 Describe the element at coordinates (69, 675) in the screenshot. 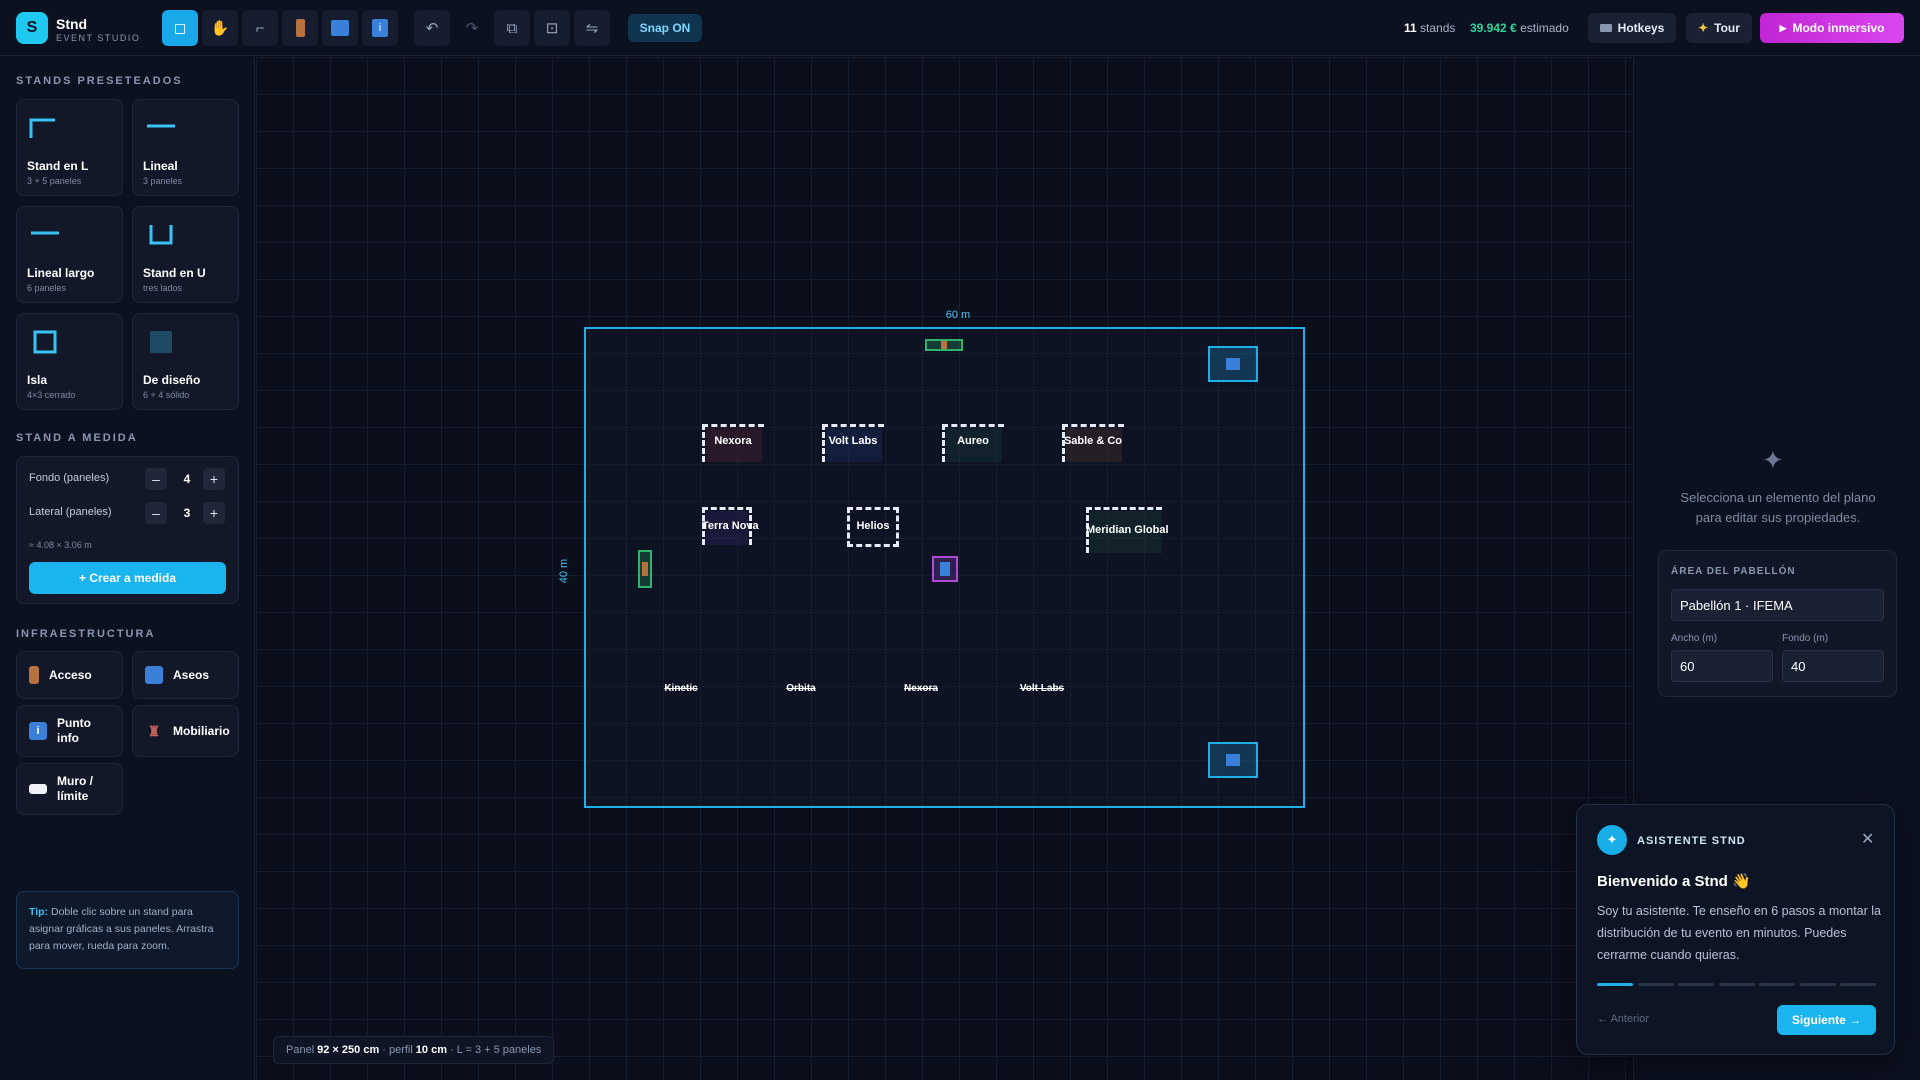

I see `infra-acceso: Acceso` at that location.